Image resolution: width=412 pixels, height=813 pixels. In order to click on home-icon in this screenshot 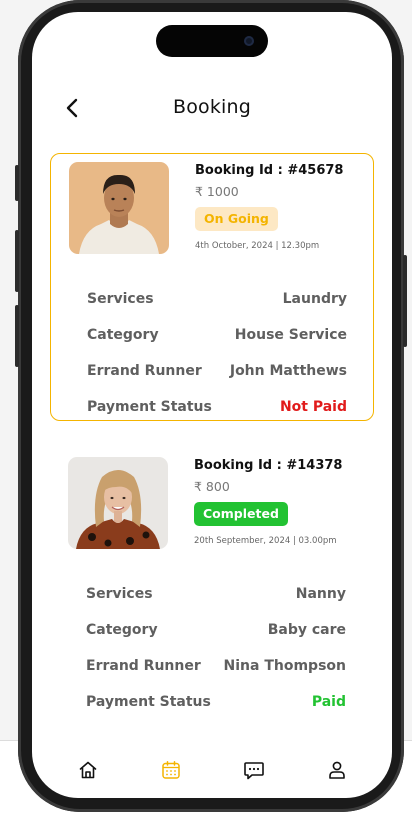, I will do `click(87, 770)`.